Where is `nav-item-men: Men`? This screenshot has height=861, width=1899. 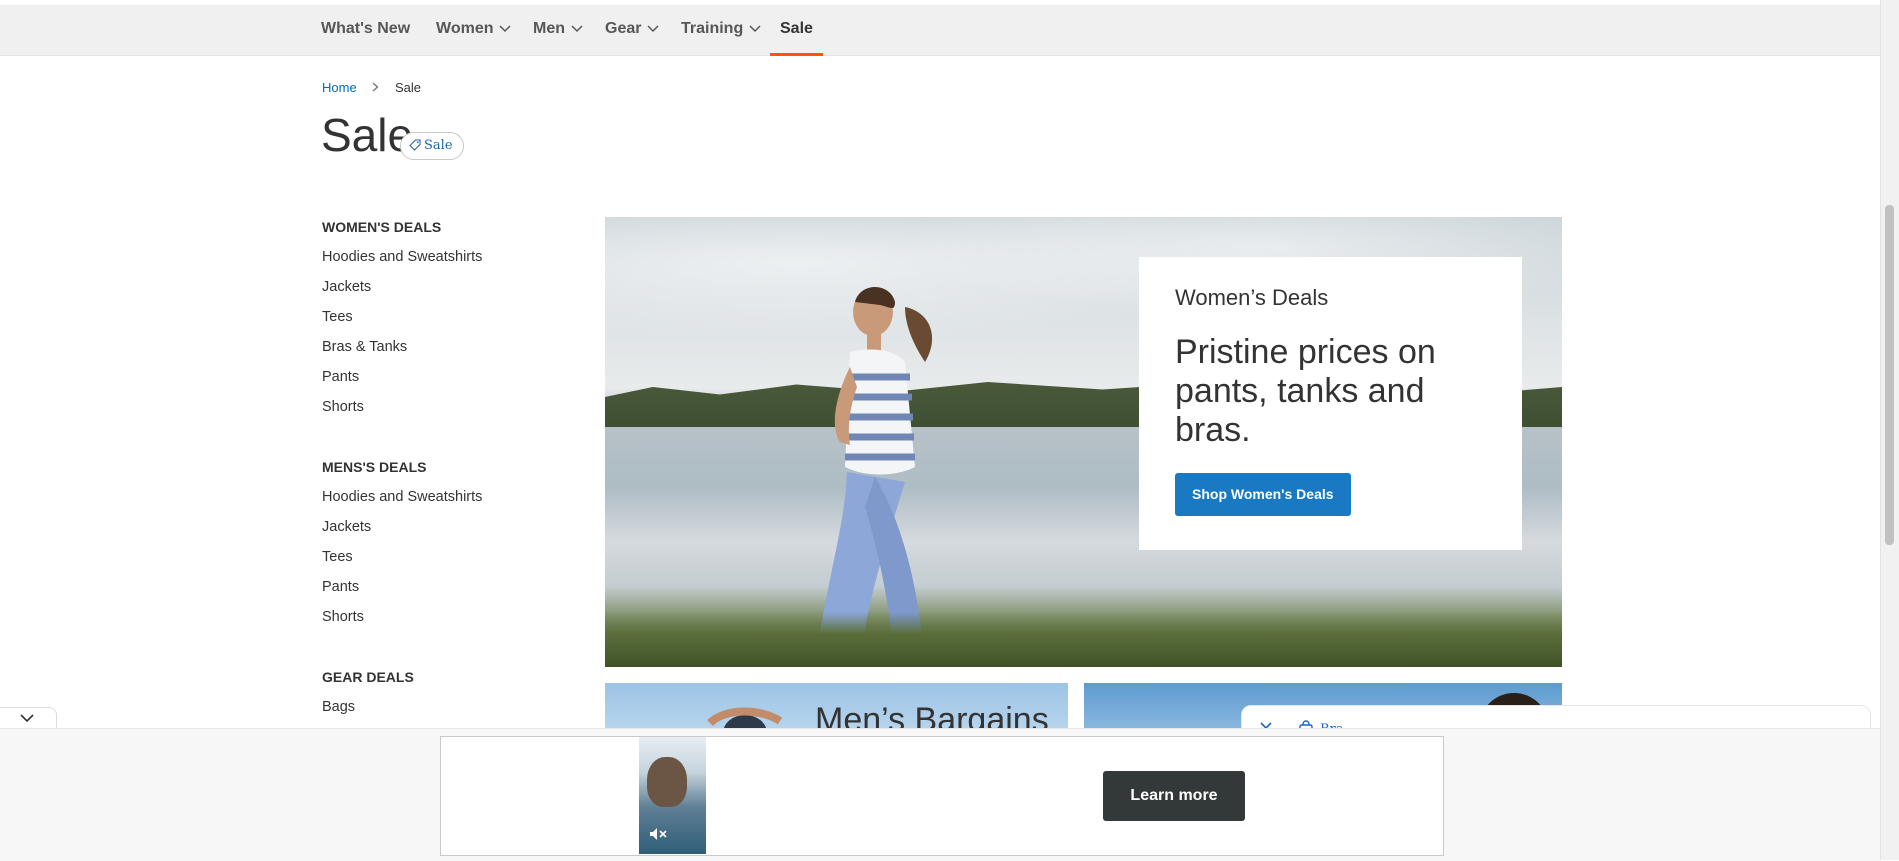 nav-item-men: Men is located at coordinates (558, 30).